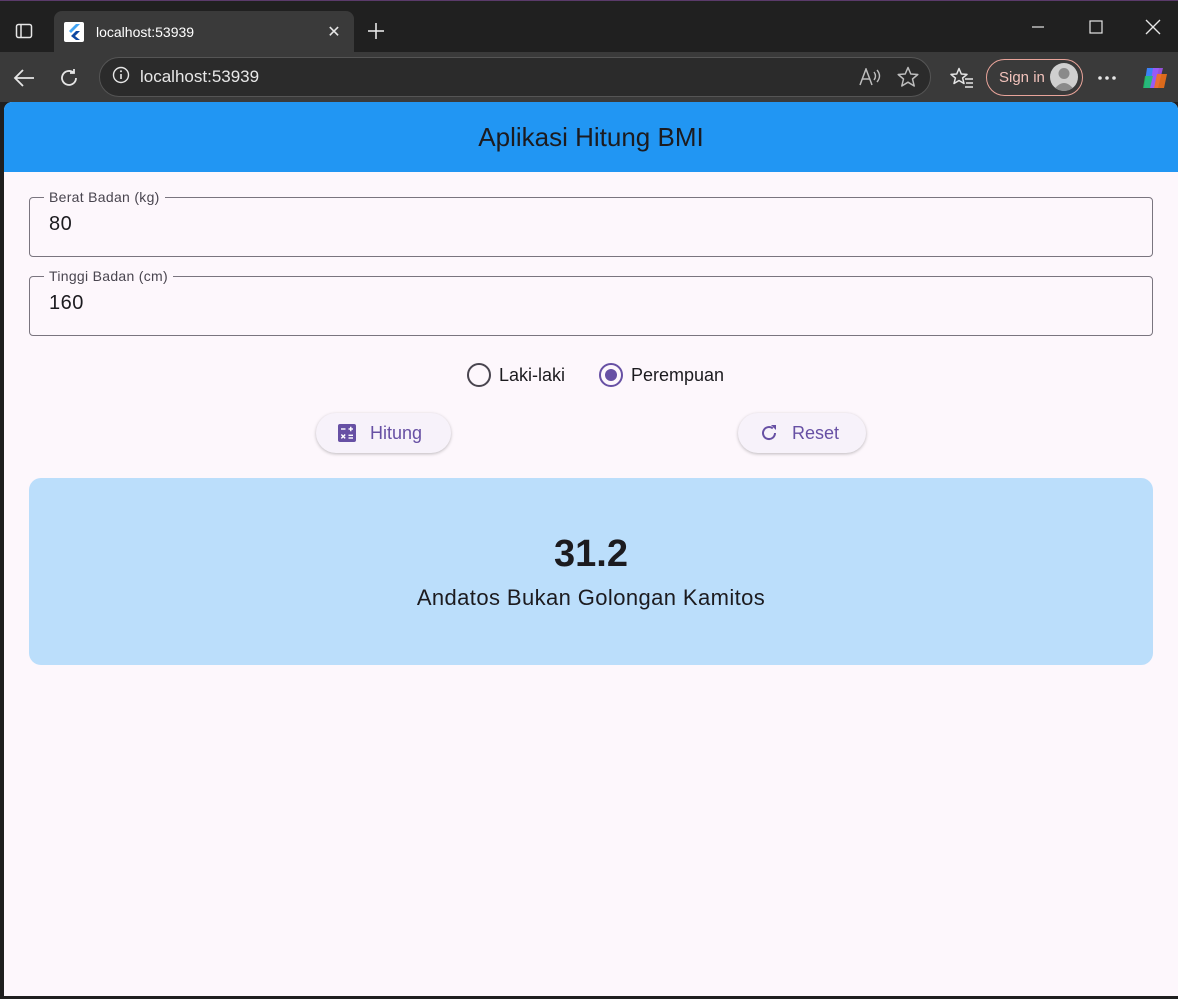 The width and height of the screenshot is (1178, 999). I want to click on male-radio-label: Laki-laki, so click(532, 374).